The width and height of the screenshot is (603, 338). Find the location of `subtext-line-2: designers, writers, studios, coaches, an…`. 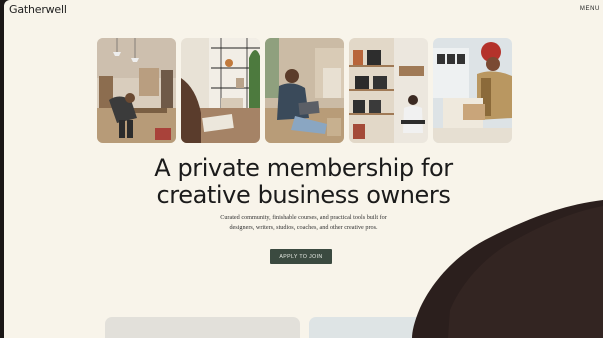

subtext-line-2: designers, writers, studios, coaches, an… is located at coordinates (303, 227).